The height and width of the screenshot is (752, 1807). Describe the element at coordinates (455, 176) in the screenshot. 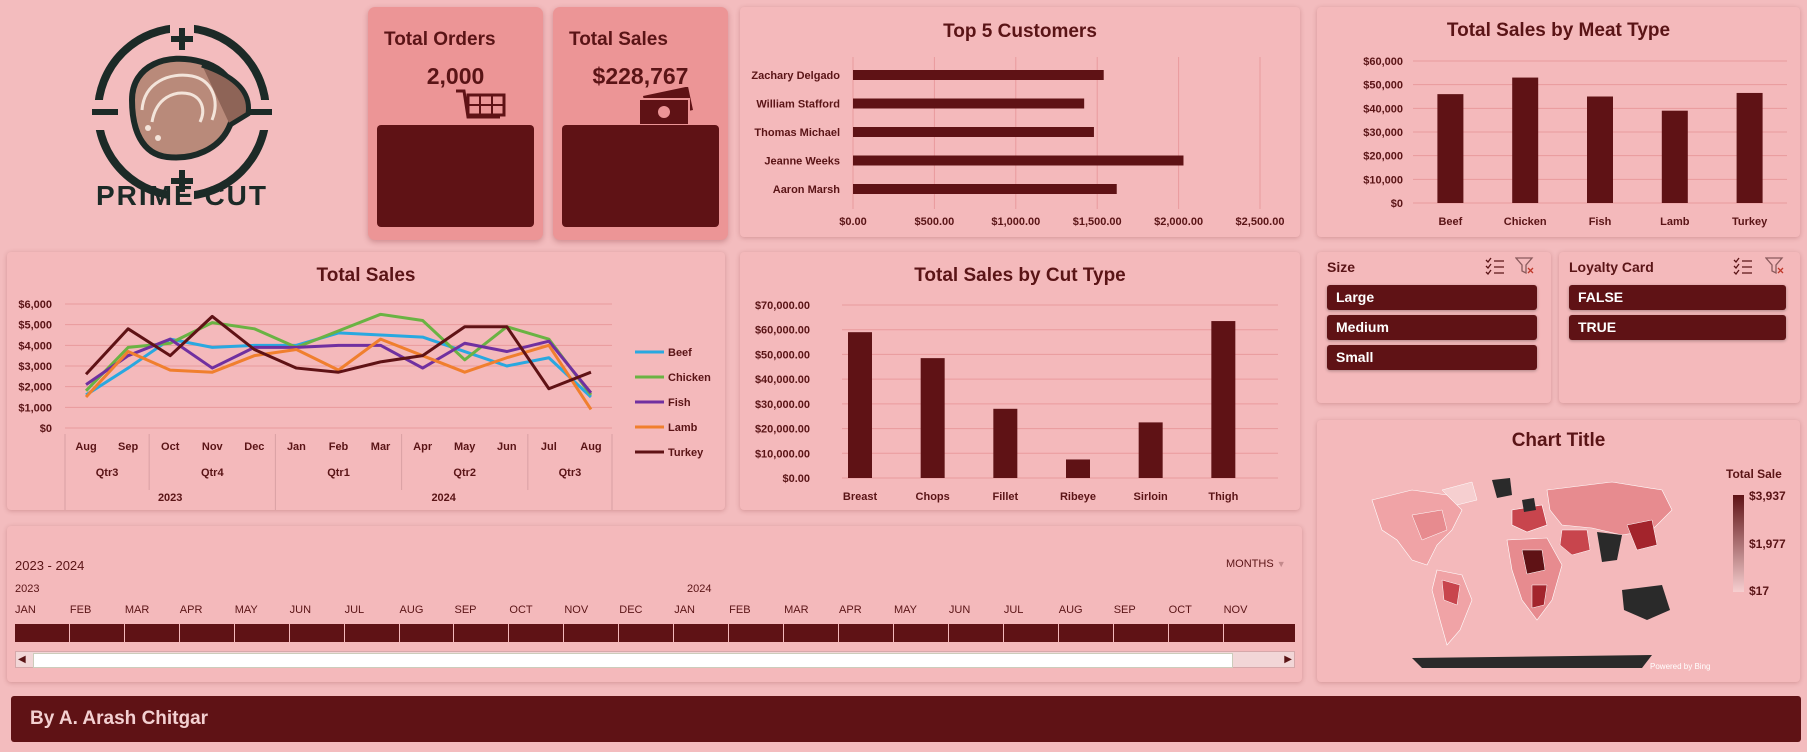

I see `kpi-orders-block` at that location.